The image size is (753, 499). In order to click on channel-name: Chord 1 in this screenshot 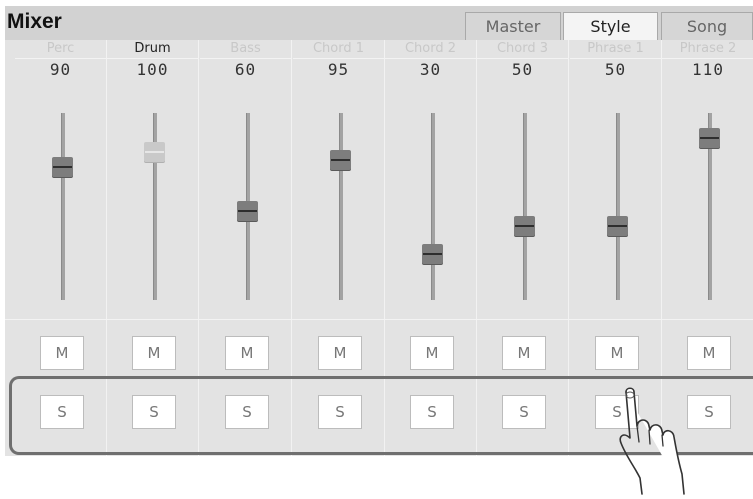, I will do `click(338, 49)`.